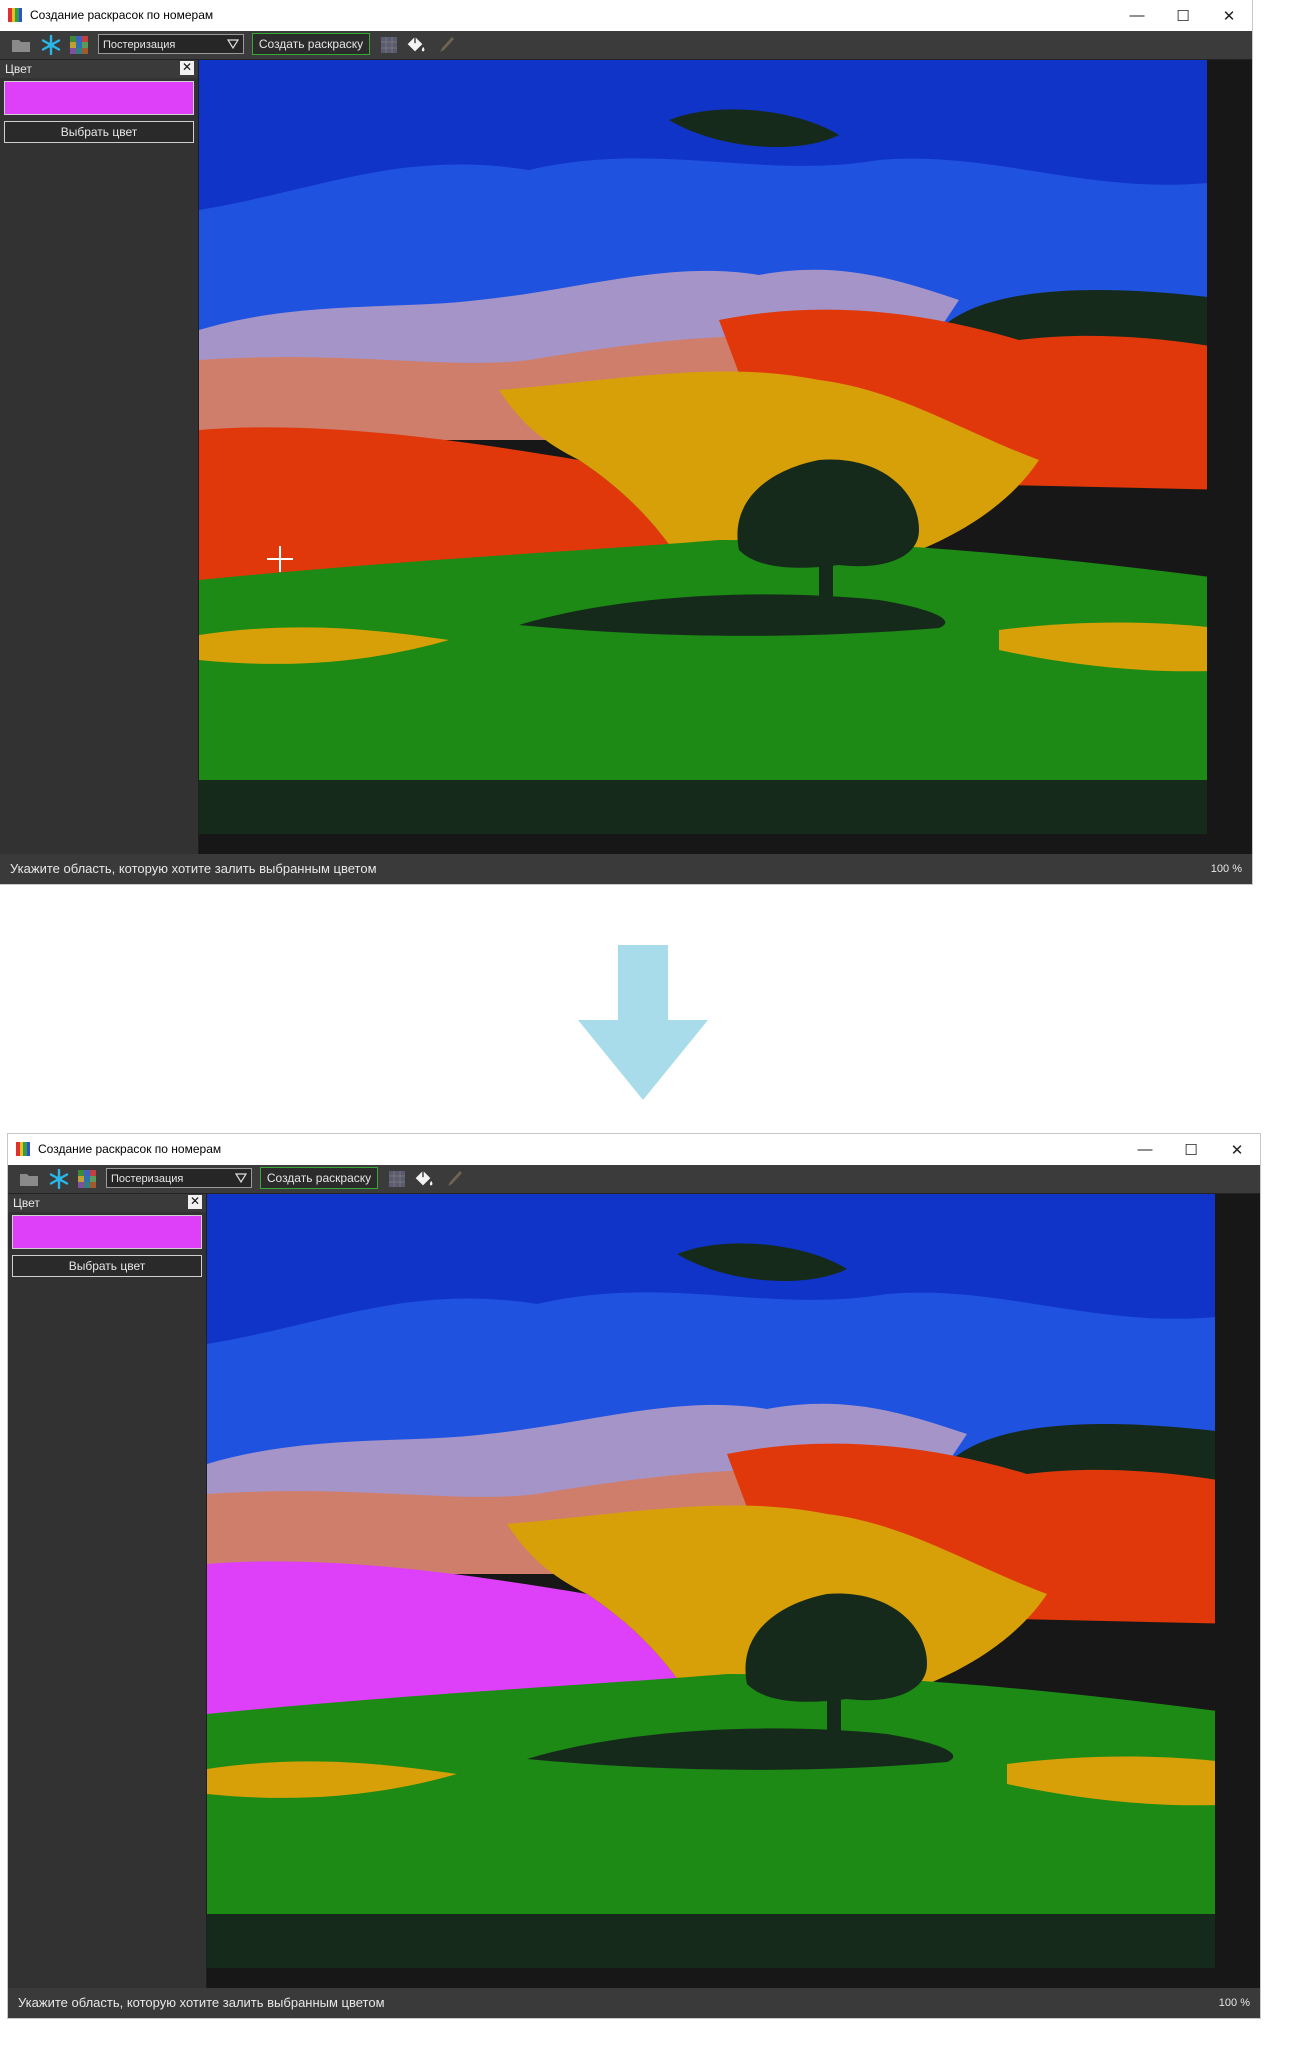 The width and height of the screenshot is (1316, 2068). I want to click on transition-arrow-icon, so click(643, 1022).